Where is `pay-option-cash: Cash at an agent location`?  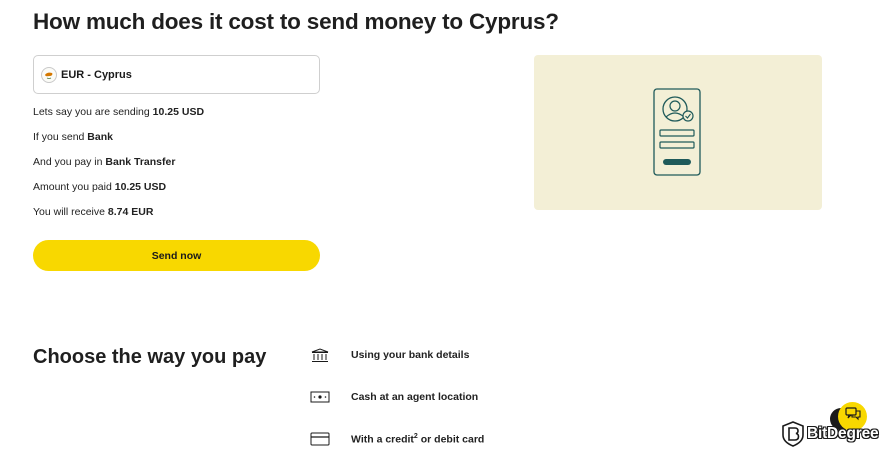 pay-option-cash: Cash at an agent location is located at coordinates (394, 397).